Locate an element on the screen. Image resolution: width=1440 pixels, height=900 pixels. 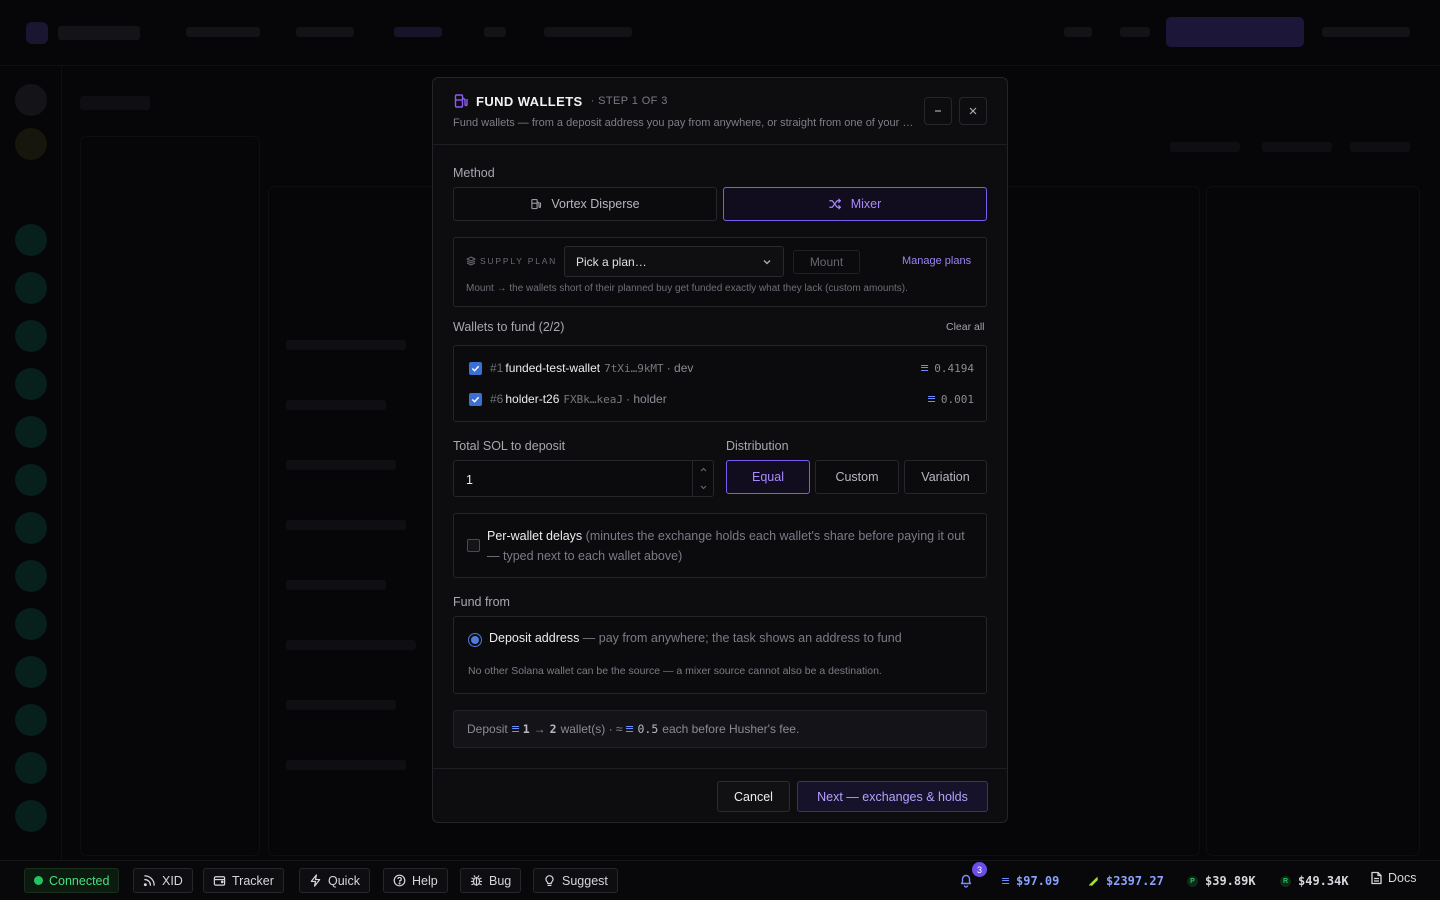
check-icon is located at coordinates (475, 399).